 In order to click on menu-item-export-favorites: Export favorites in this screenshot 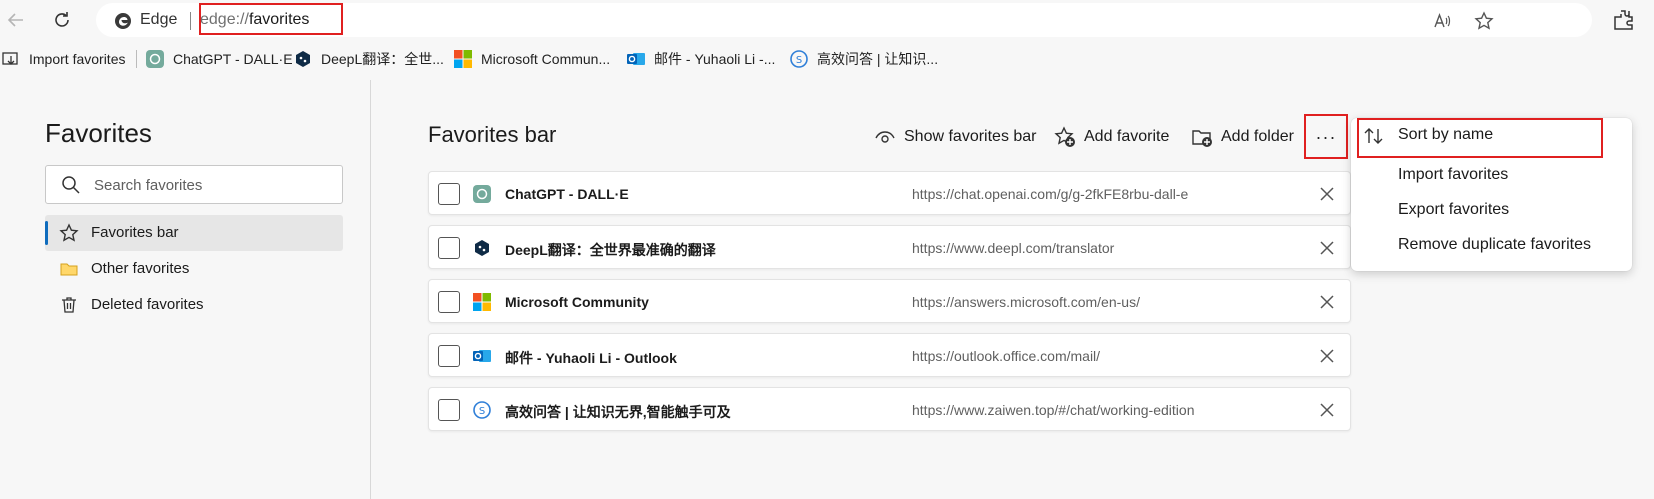, I will do `click(1491, 210)`.